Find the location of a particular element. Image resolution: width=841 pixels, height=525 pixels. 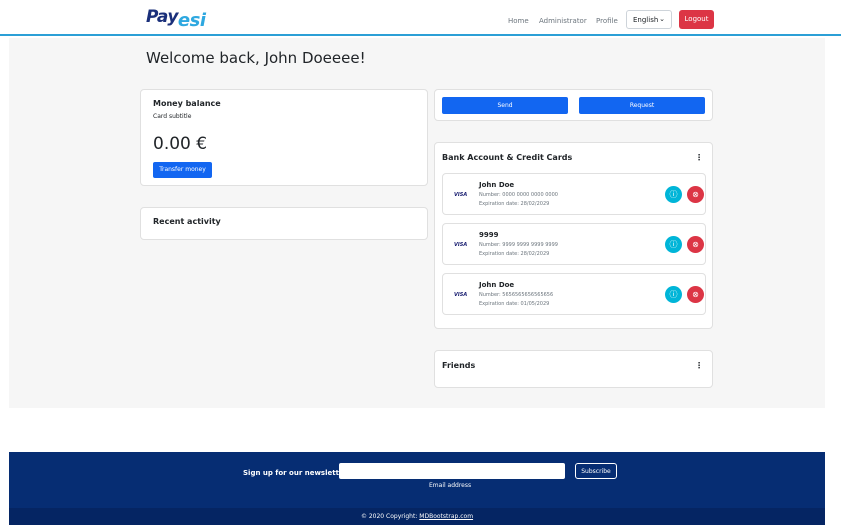

language-select: English ⌄ is located at coordinates (649, 19).